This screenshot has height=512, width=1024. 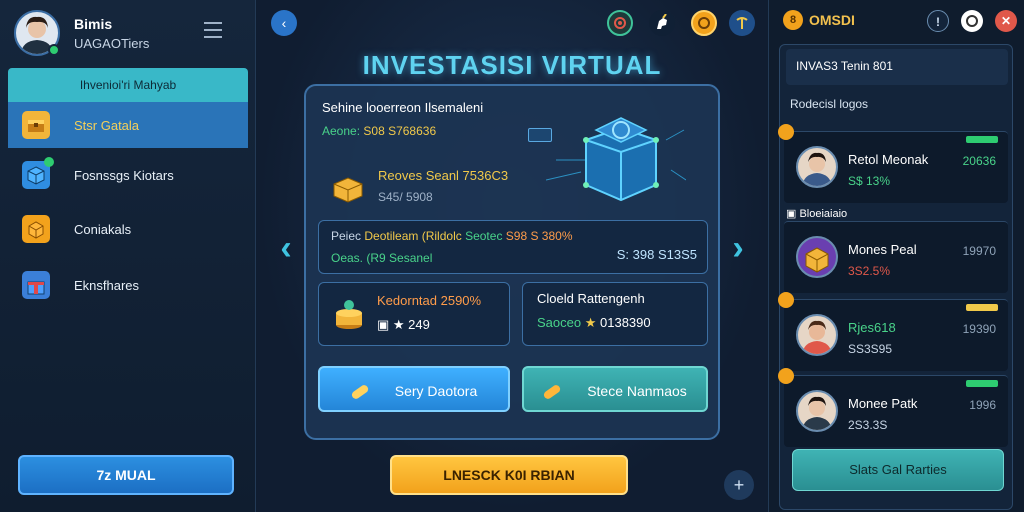 What do you see at coordinates (349, 314) in the screenshot?
I see `coin-stack-icon` at bounding box center [349, 314].